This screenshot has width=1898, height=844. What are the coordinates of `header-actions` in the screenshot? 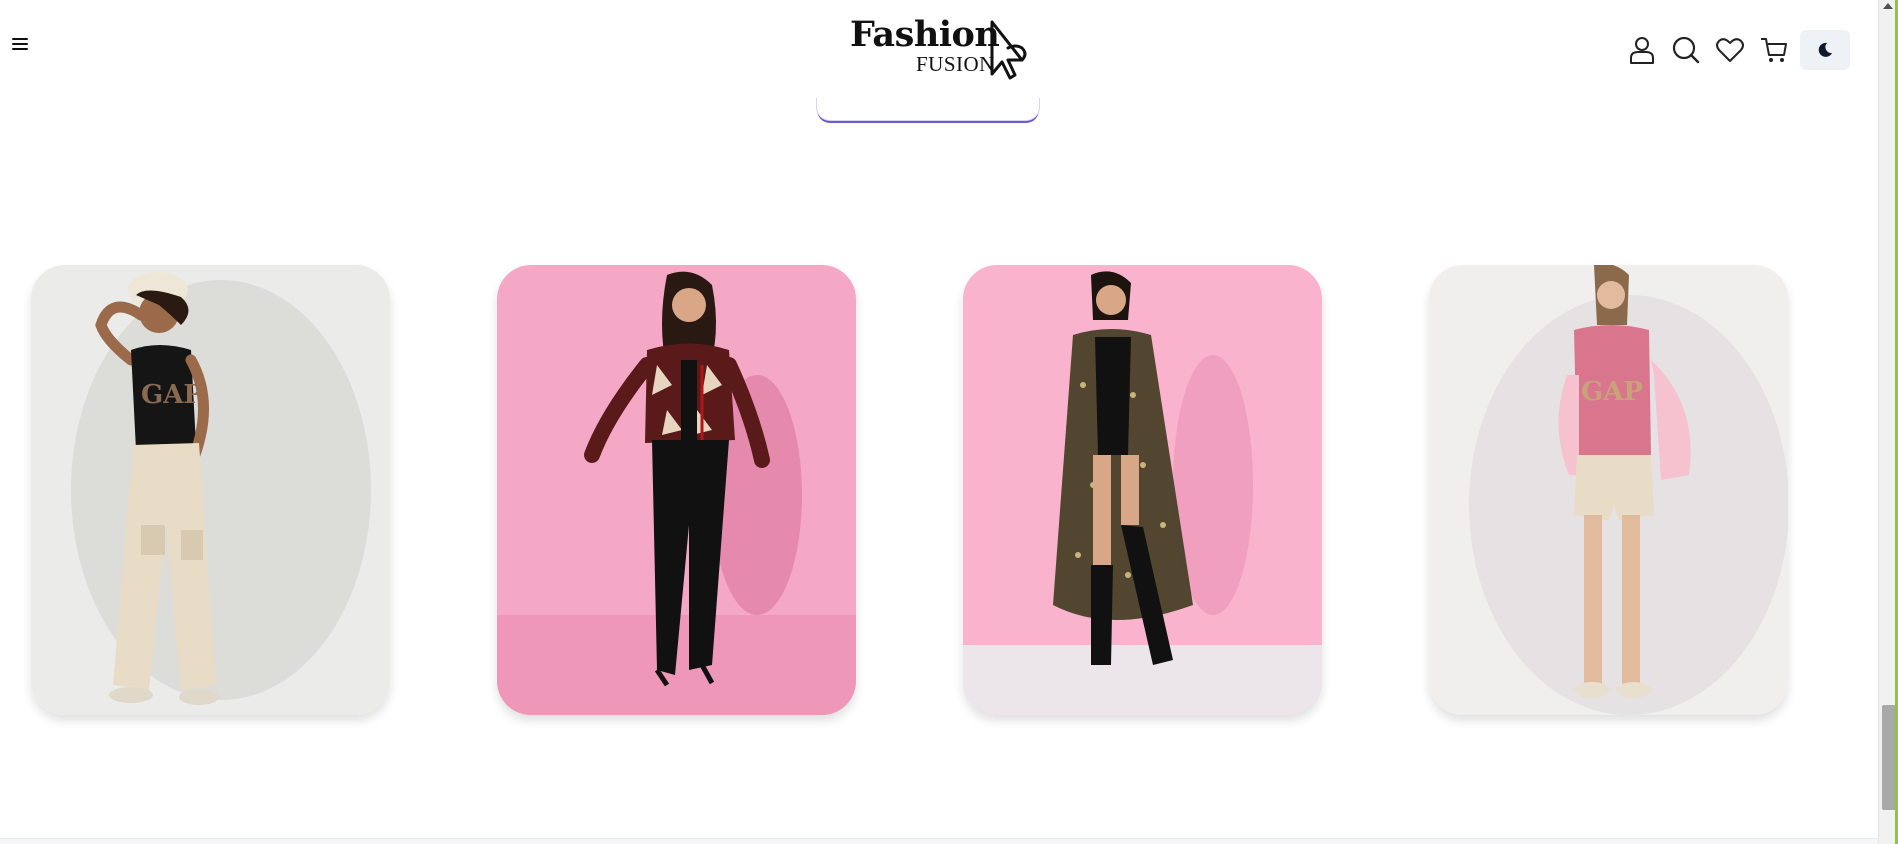 It's located at (1735, 50).